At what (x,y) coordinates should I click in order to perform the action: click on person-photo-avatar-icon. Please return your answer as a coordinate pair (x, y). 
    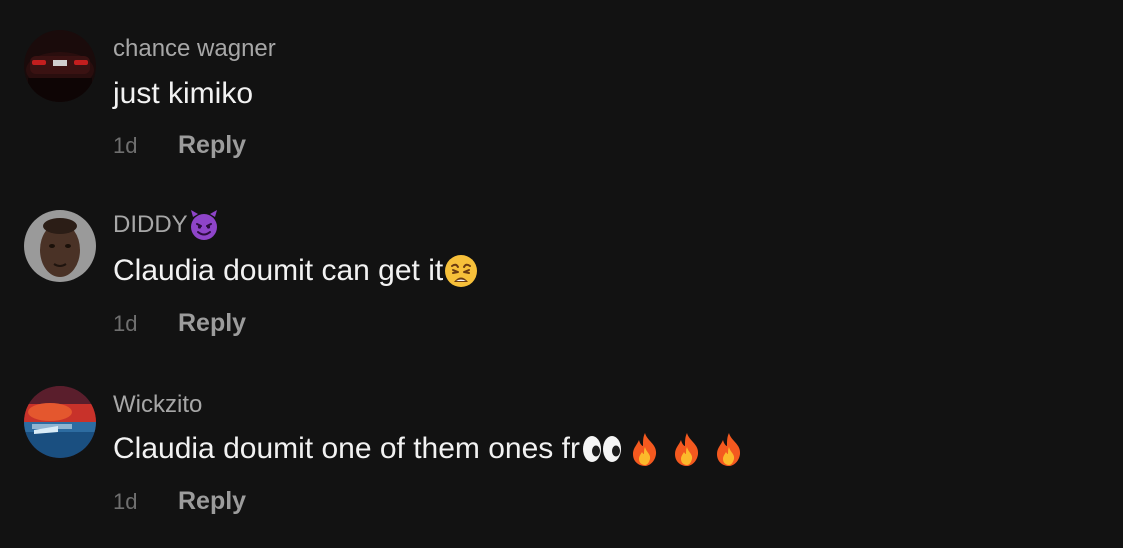
    Looking at the image, I should click on (60, 246).